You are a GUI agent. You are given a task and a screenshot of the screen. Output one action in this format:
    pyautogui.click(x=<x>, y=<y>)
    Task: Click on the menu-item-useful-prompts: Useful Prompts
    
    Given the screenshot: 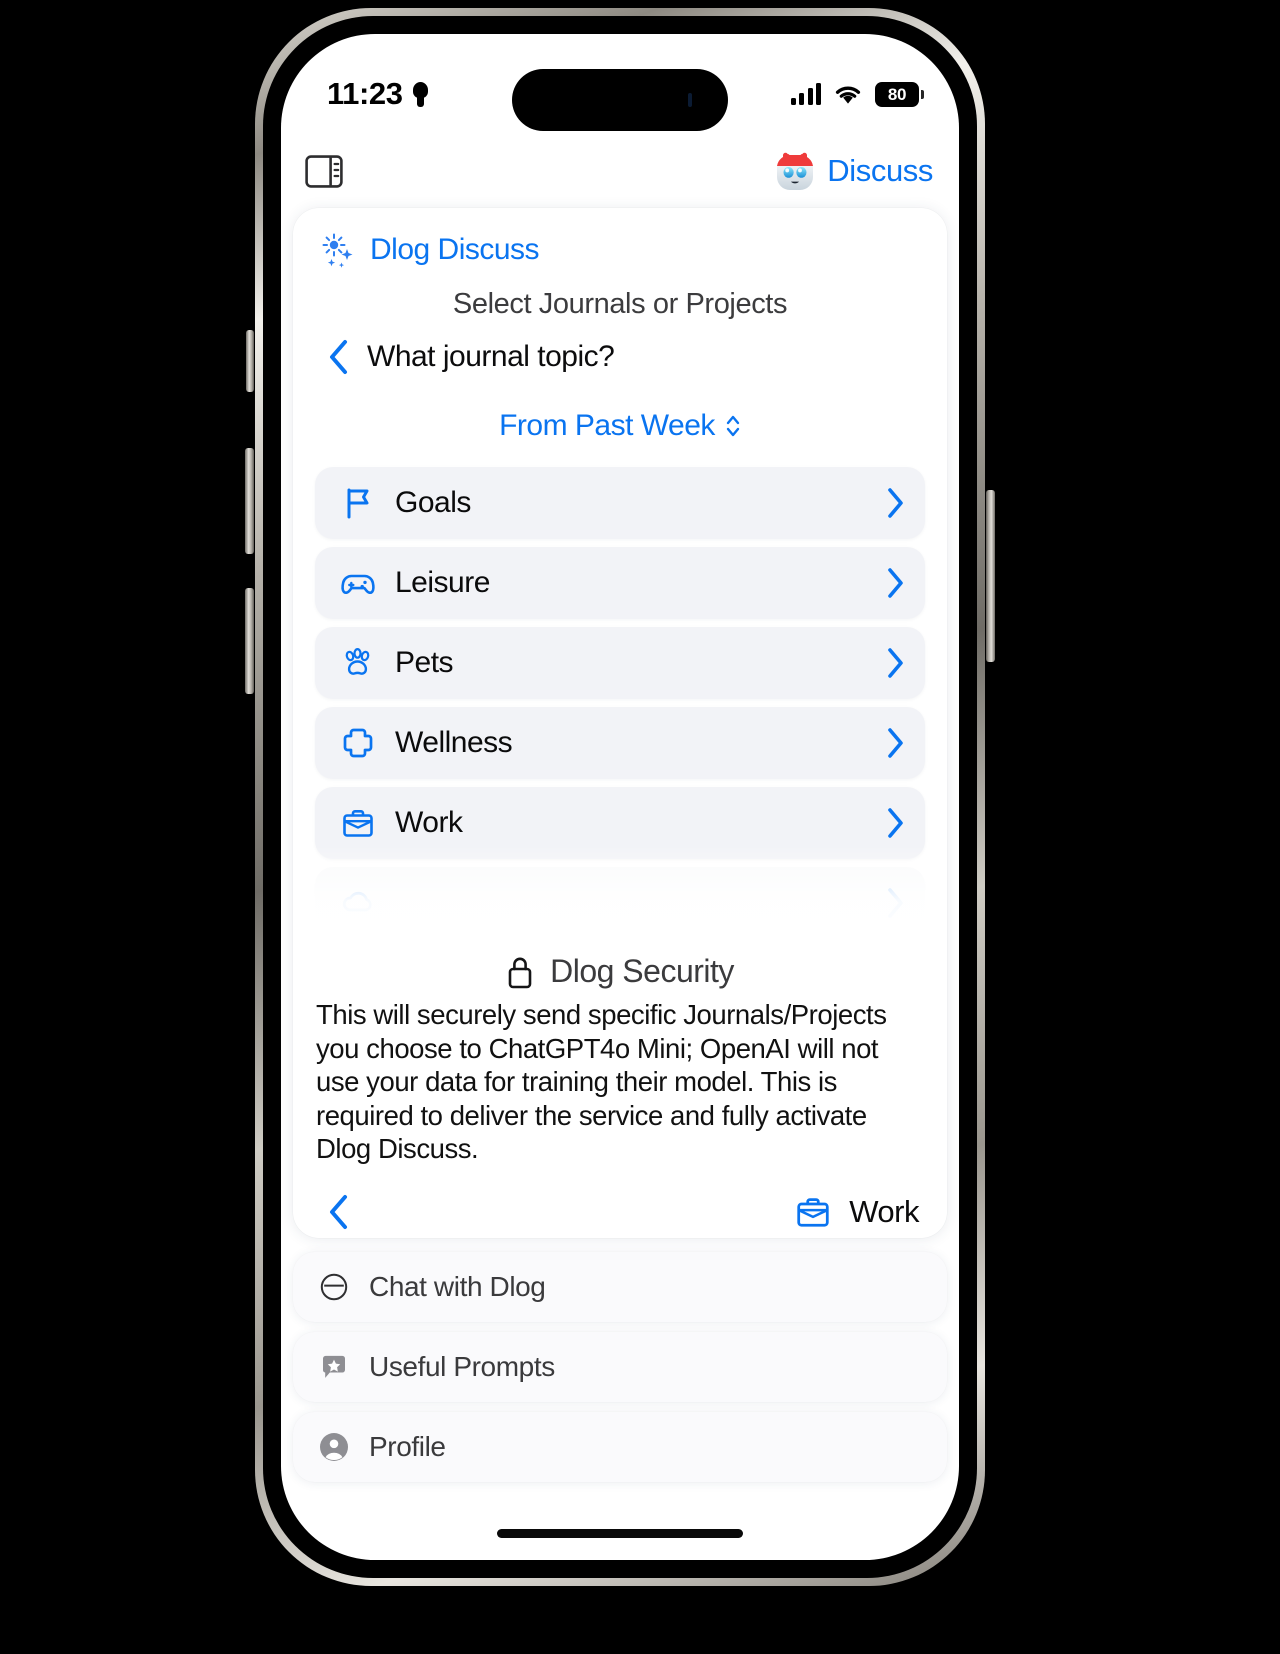 What is the action you would take?
    pyautogui.click(x=620, y=1367)
    